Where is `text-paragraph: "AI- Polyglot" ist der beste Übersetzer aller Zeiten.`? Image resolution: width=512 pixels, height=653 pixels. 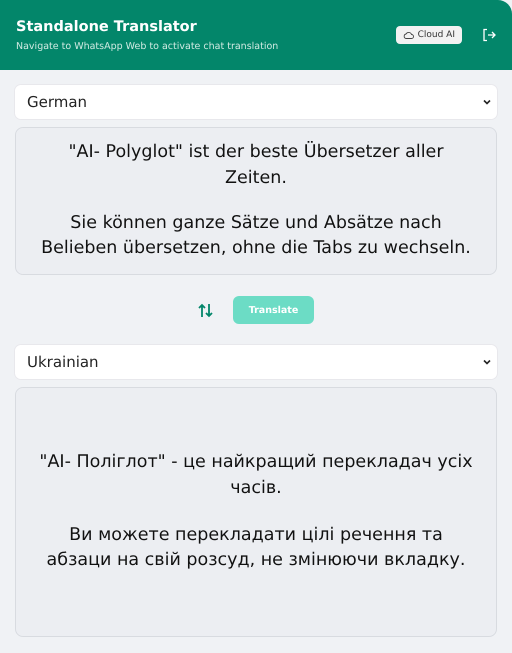
text-paragraph: "AI- Polyglot" ist der beste Übersetzer aller Zeiten. is located at coordinates (256, 165).